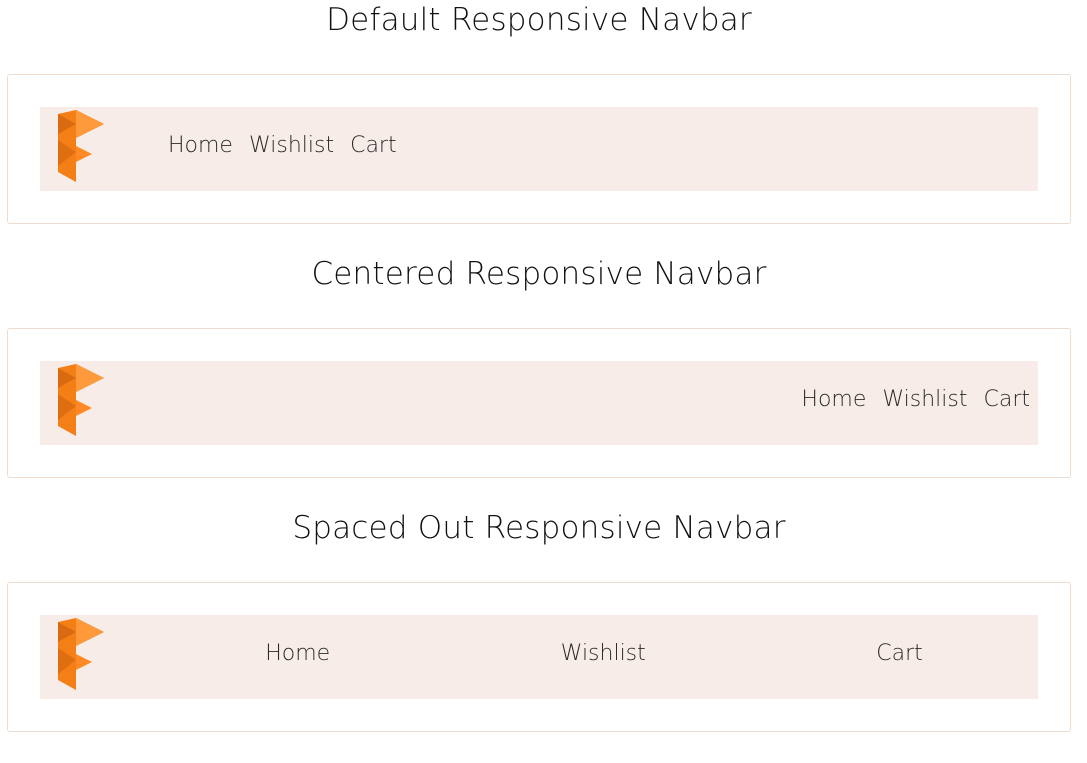  I want to click on navbar-default: Home Wishlist Cart, so click(539, 149).